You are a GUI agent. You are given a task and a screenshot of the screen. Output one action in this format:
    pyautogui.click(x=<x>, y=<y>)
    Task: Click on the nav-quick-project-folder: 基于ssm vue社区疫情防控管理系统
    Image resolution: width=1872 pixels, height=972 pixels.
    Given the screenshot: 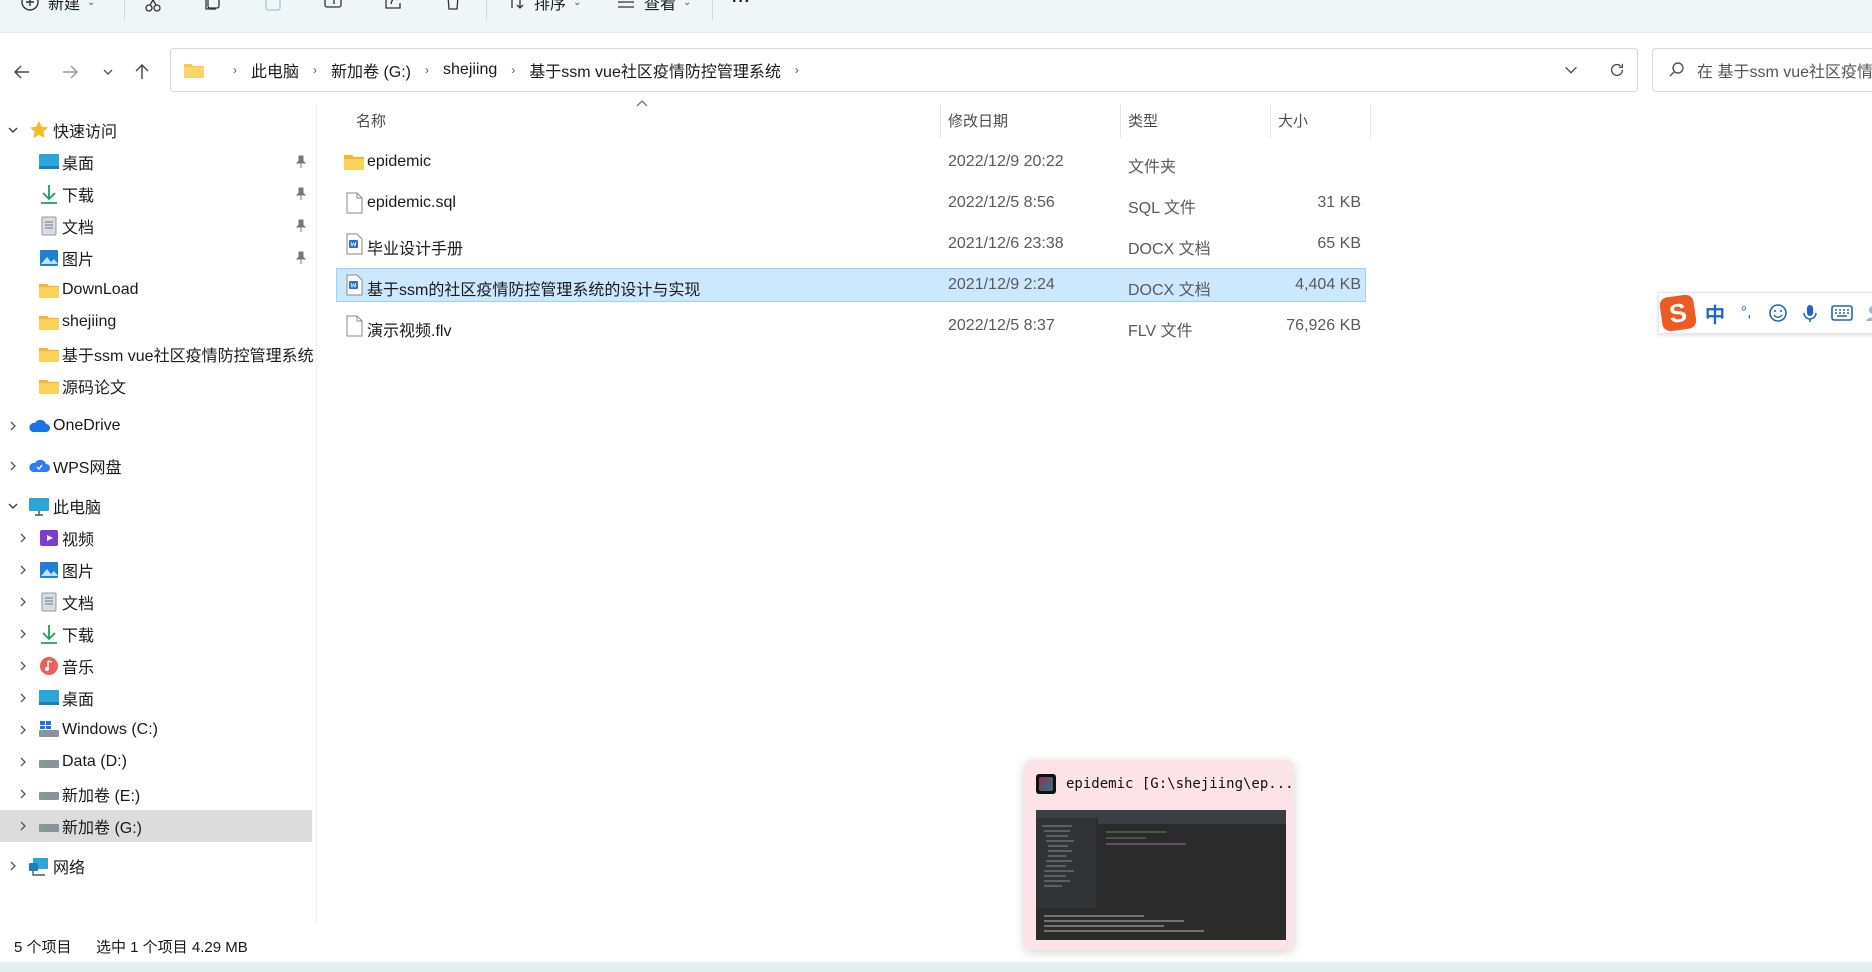 What is the action you would take?
    pyautogui.click(x=157, y=354)
    